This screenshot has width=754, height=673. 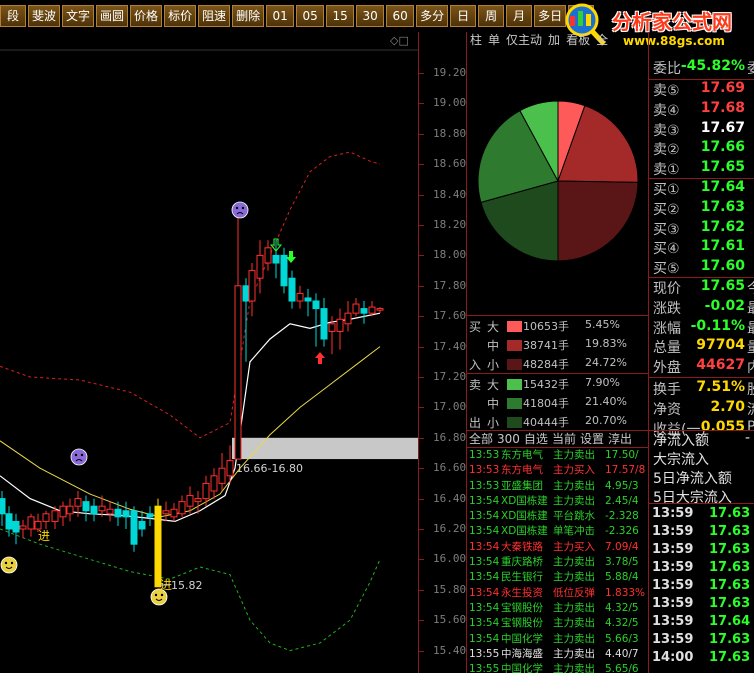 I want to click on quote-stat-value: 17.65, so click(x=722, y=286).